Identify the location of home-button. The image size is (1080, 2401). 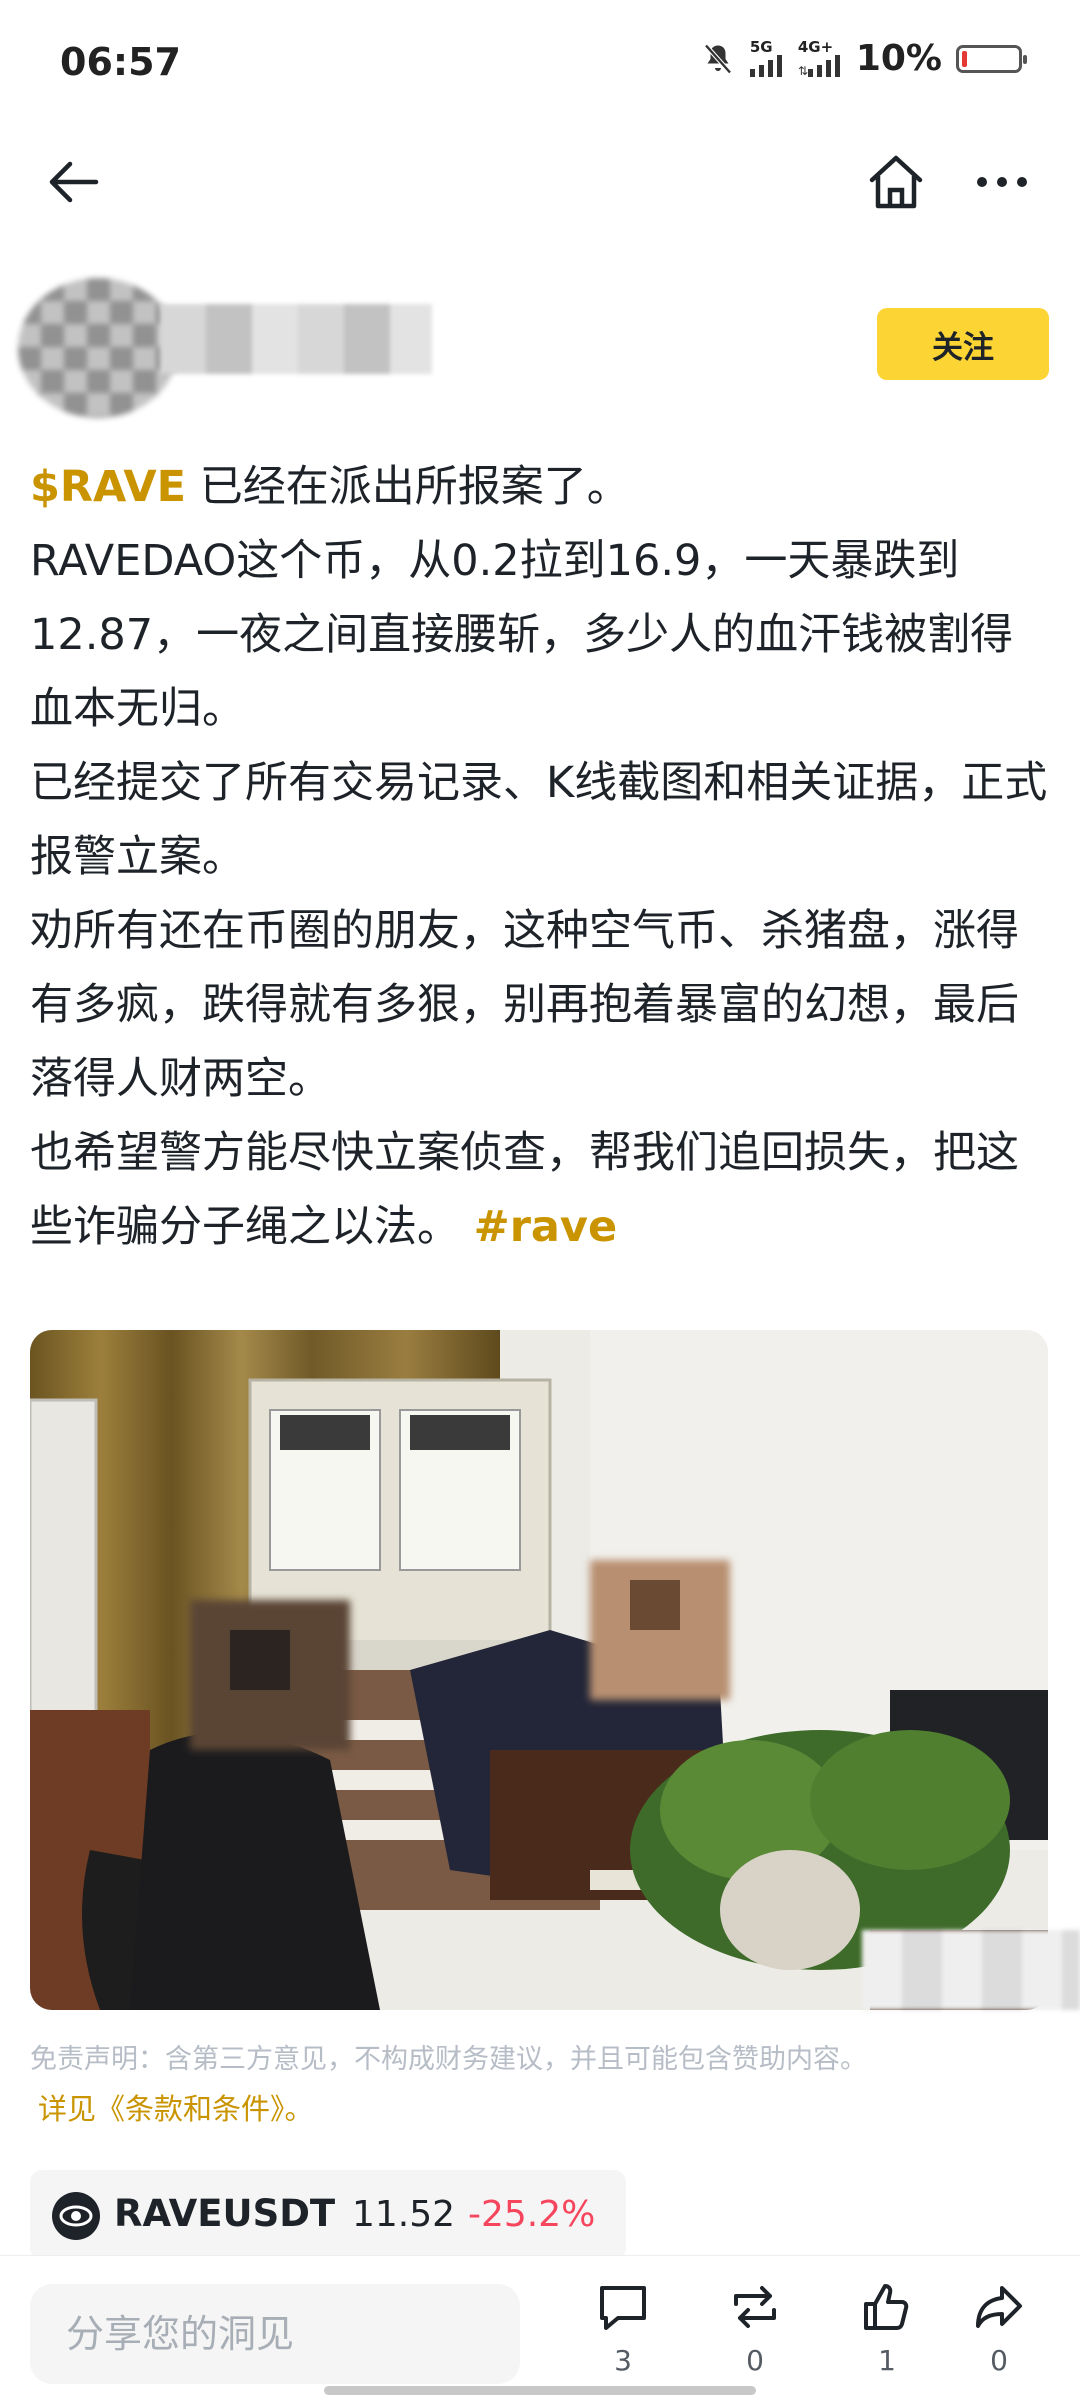
(896, 182).